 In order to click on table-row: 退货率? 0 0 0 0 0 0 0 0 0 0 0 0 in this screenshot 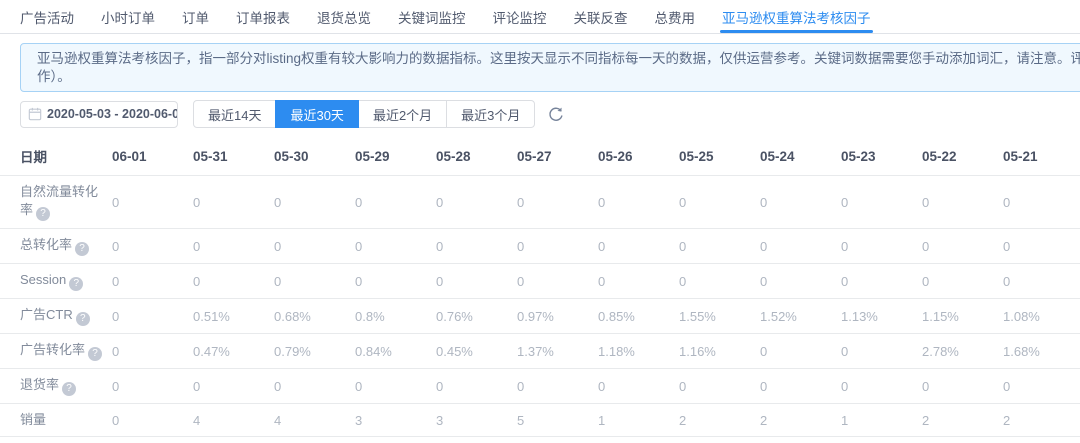, I will do `click(540, 386)`.